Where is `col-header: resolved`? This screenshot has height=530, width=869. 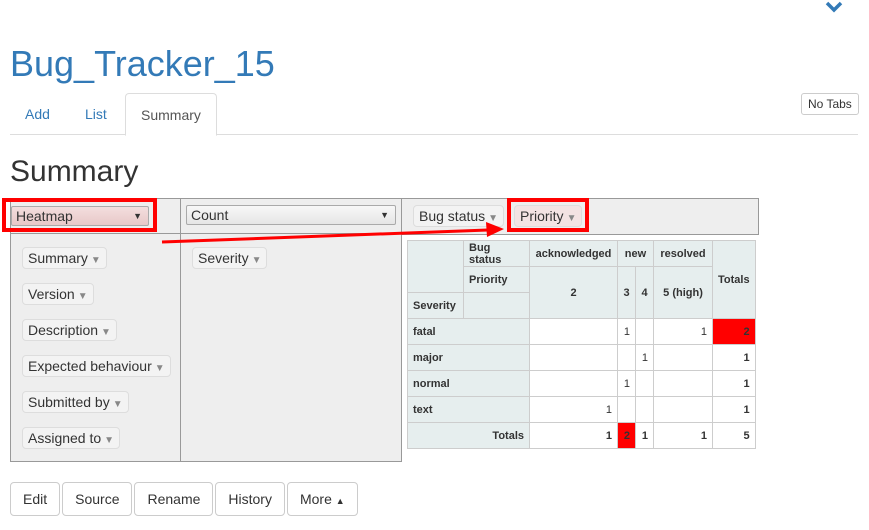 col-header: resolved is located at coordinates (683, 253).